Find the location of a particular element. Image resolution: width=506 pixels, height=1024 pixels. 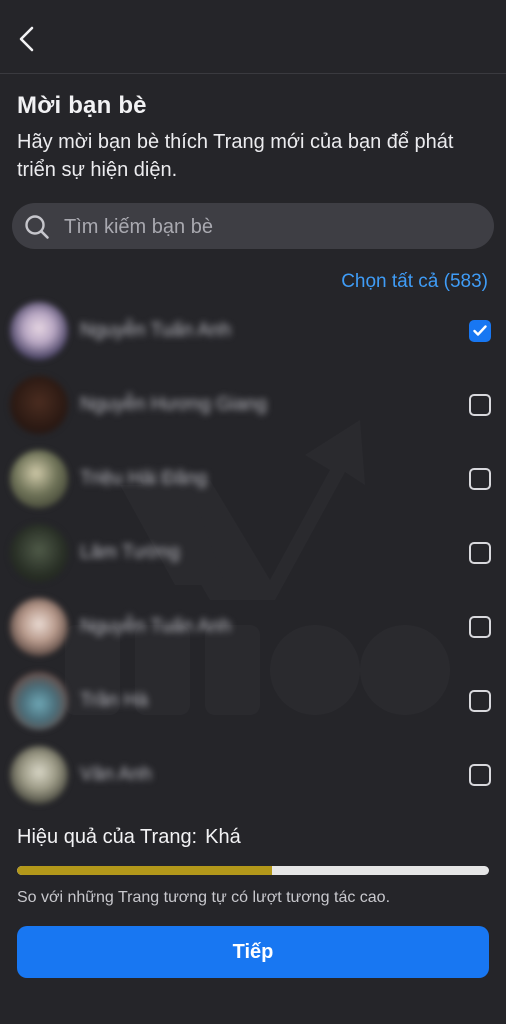

checkmark-icon is located at coordinates (480, 330).